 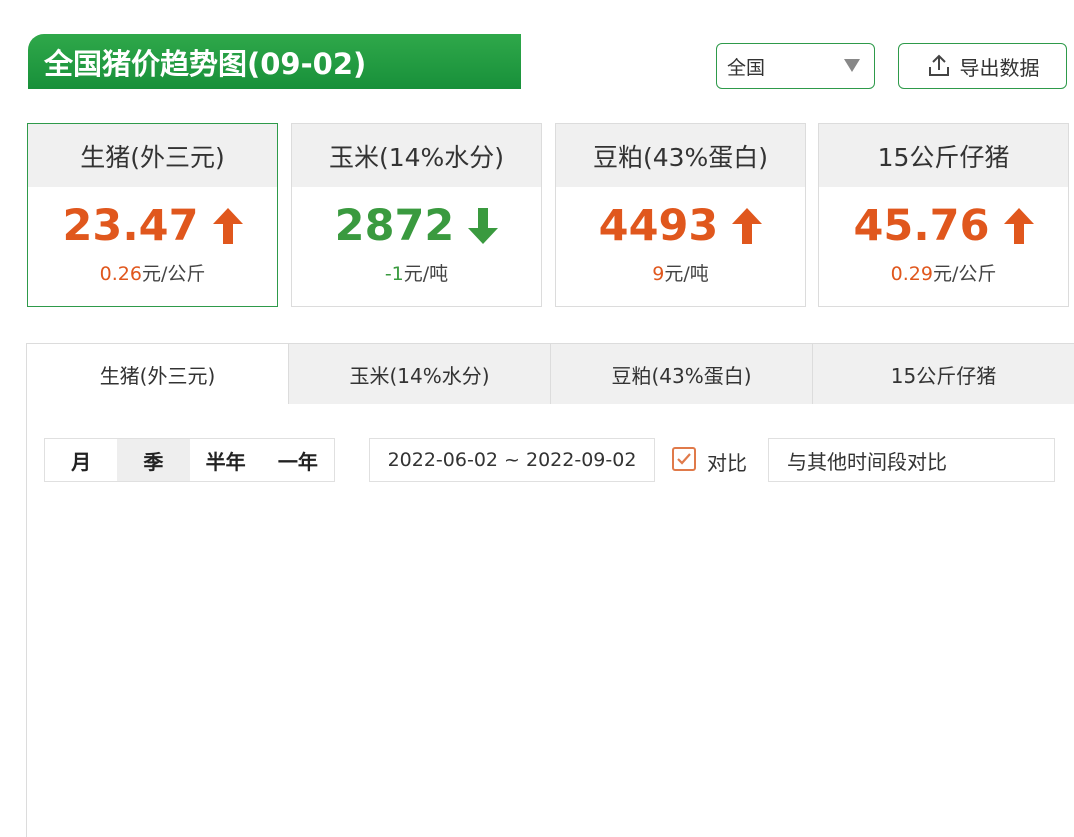 What do you see at coordinates (394, 226) in the screenshot?
I see `card-price: 2872` at bounding box center [394, 226].